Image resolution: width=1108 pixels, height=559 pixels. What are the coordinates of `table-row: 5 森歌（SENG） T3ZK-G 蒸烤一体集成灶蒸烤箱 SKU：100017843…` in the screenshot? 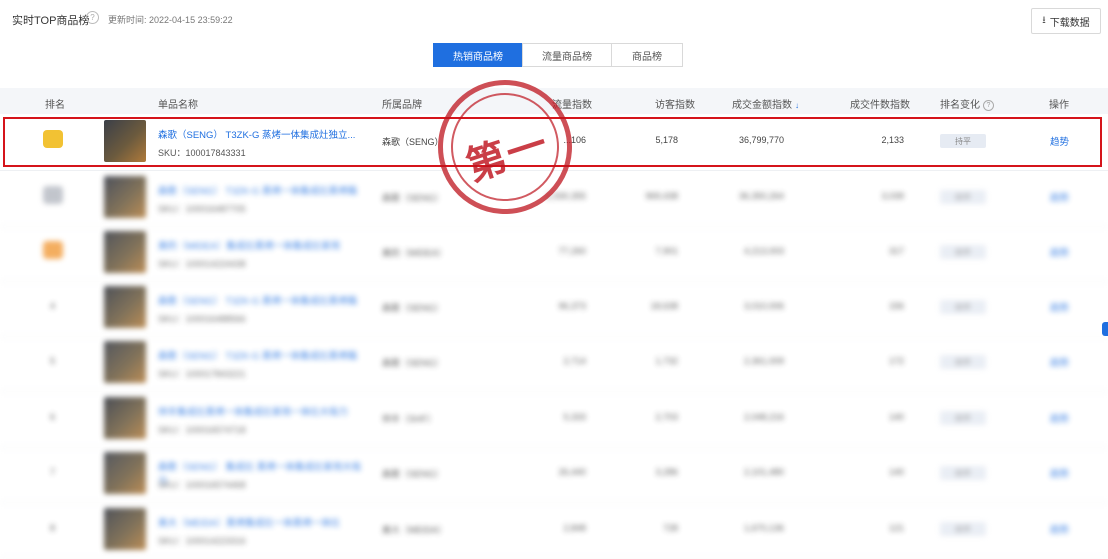 It's located at (554, 363).